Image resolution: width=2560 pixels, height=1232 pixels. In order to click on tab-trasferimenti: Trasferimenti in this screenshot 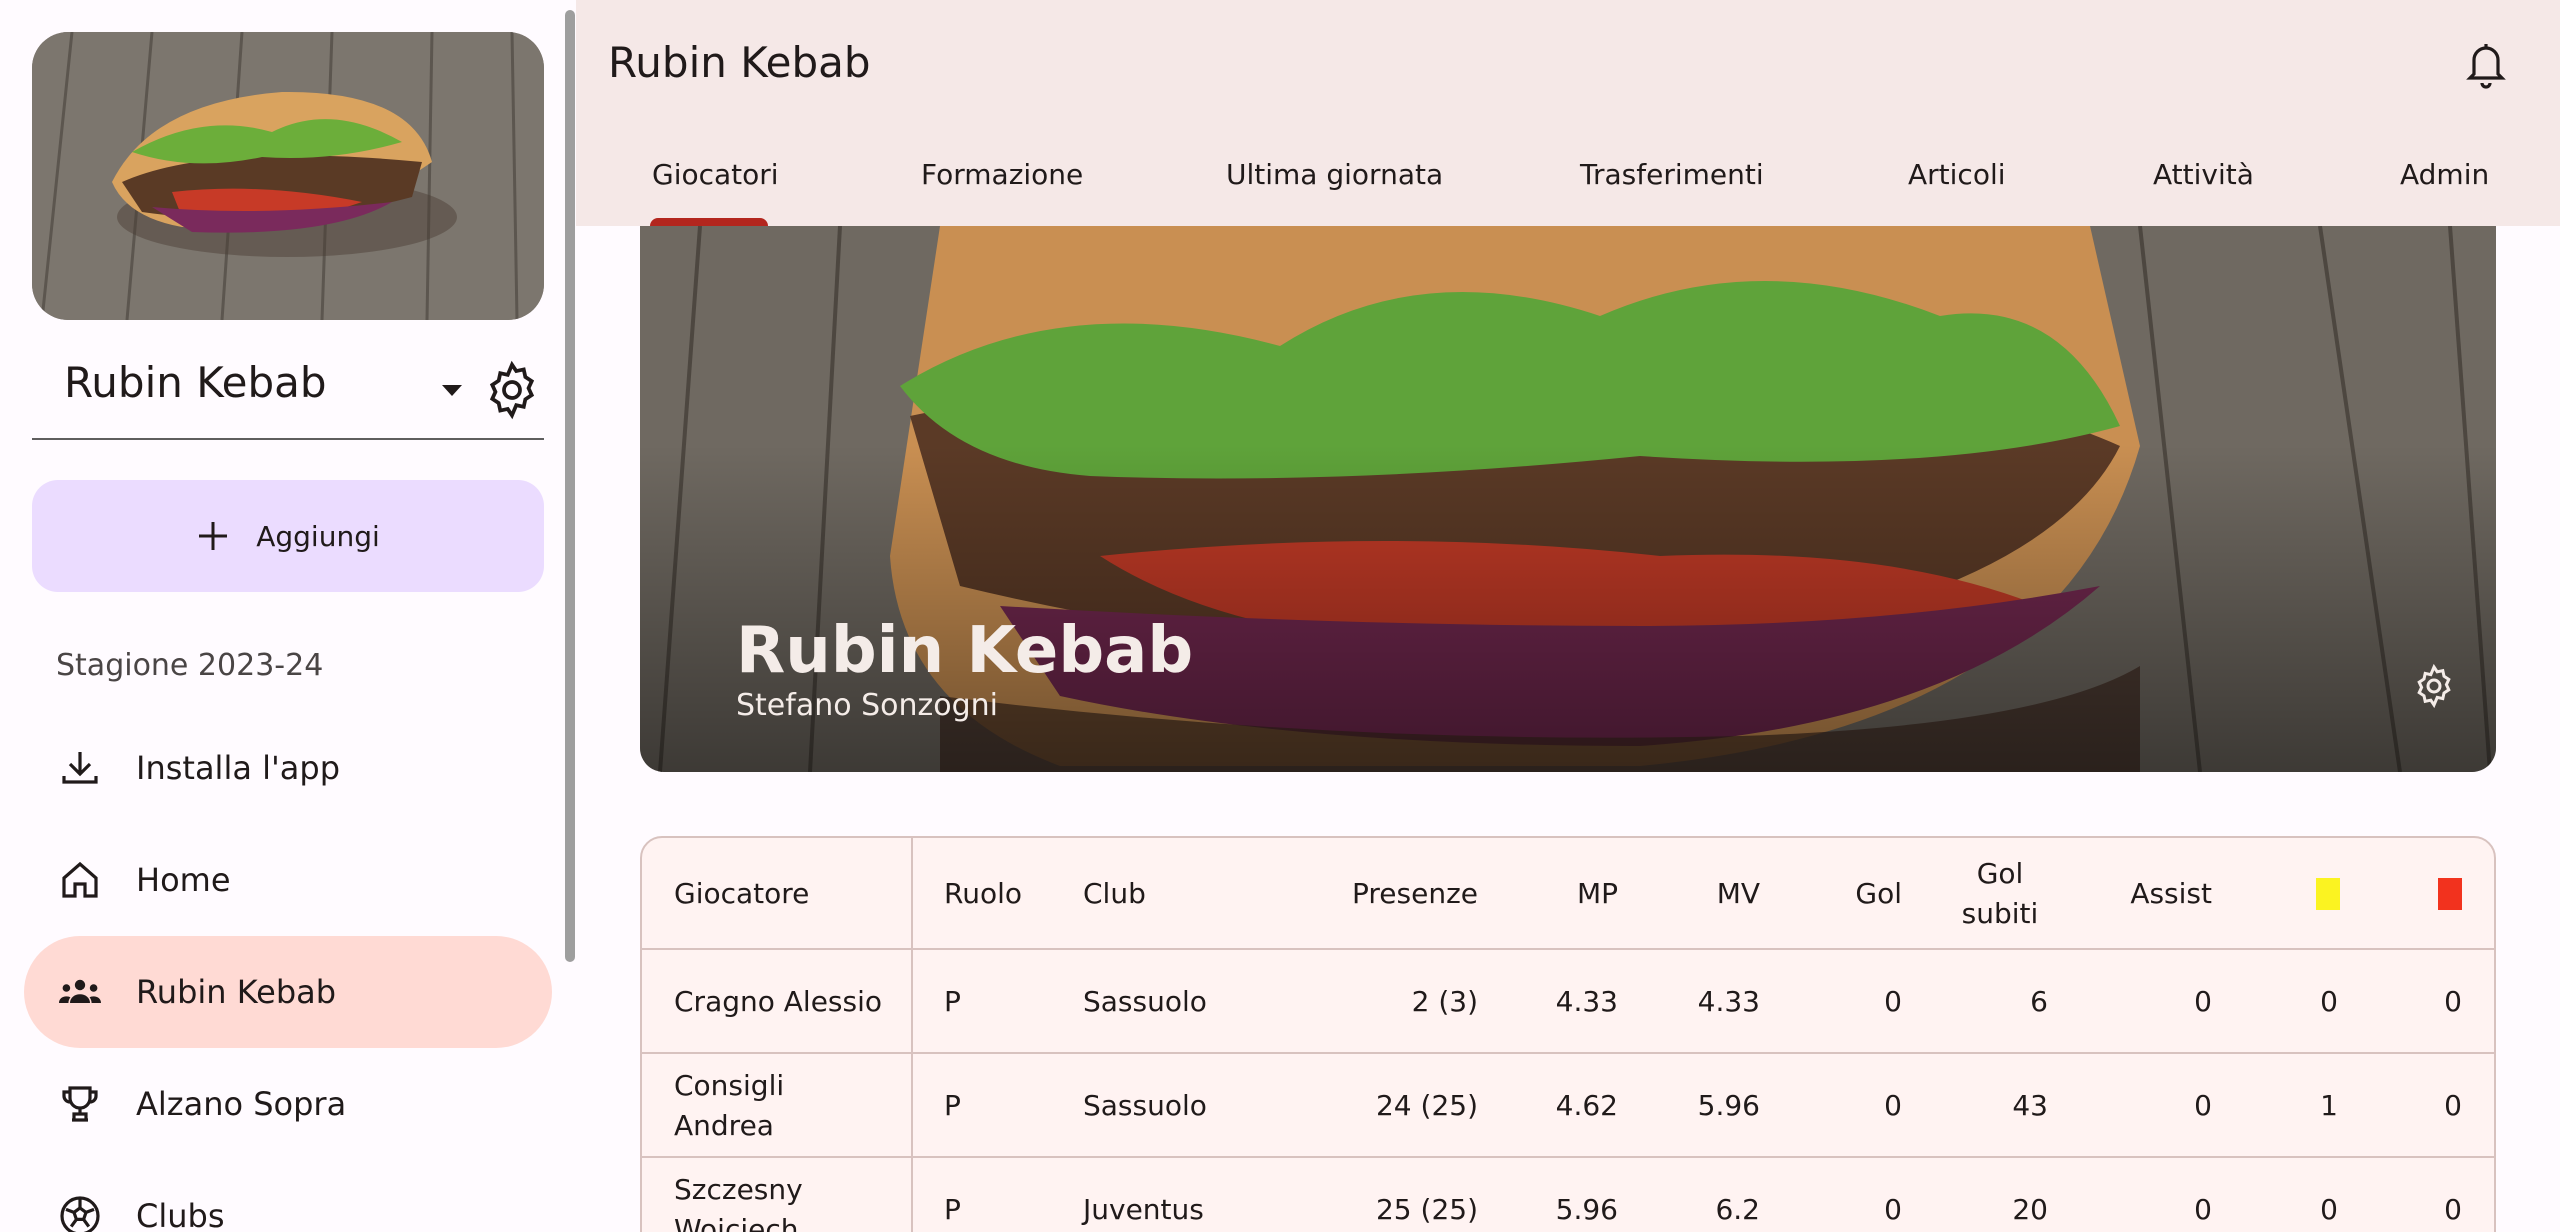, I will do `click(1672, 174)`.